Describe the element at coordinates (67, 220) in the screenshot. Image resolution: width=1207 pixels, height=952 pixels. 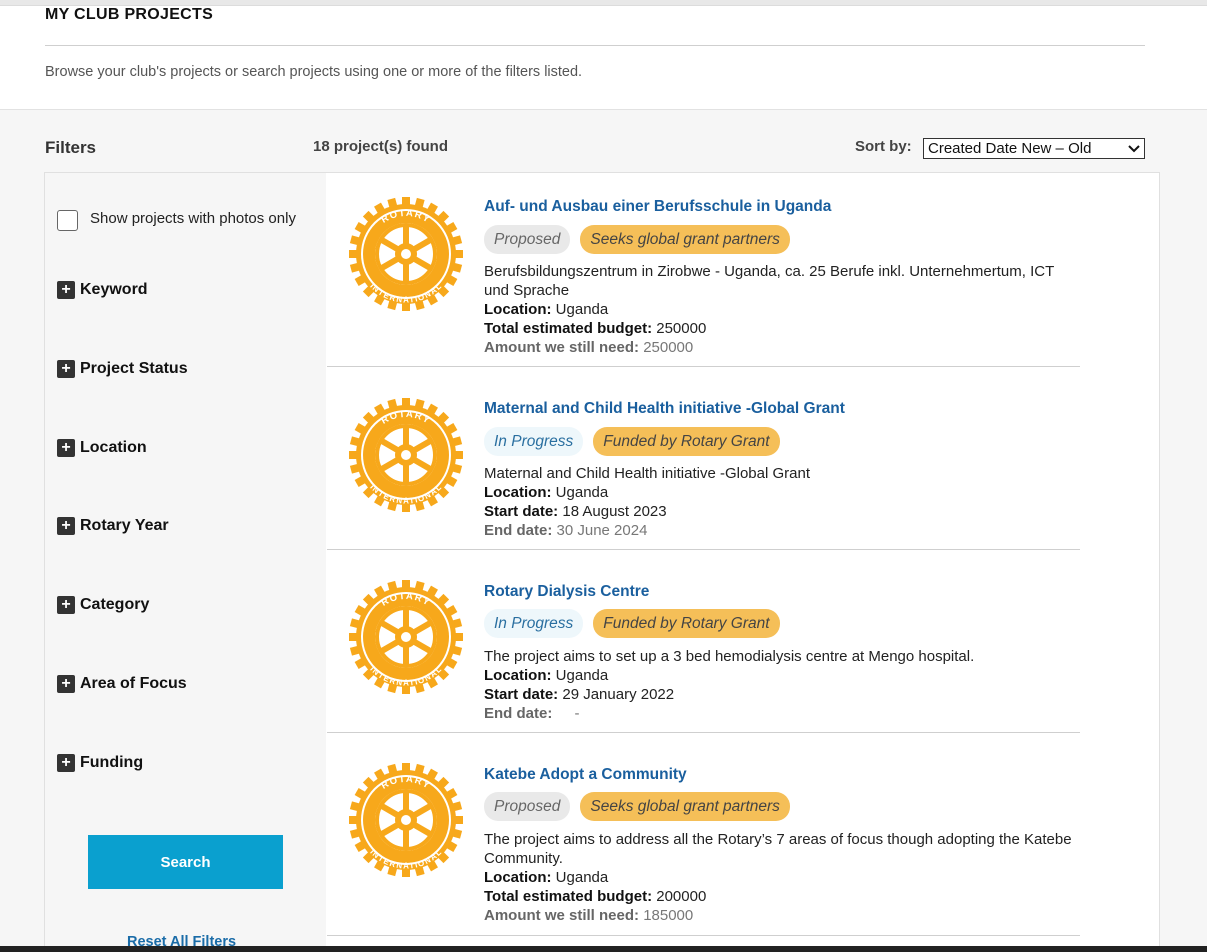
I see `photos-only-checkbox` at that location.